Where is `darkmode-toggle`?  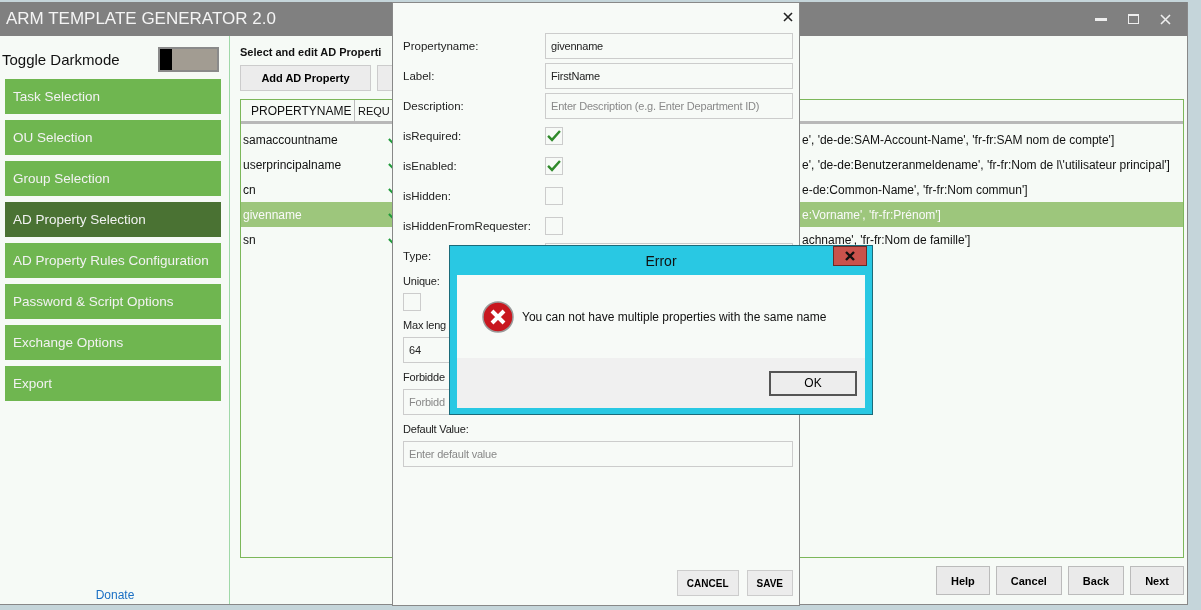
darkmode-toggle is located at coordinates (188, 59).